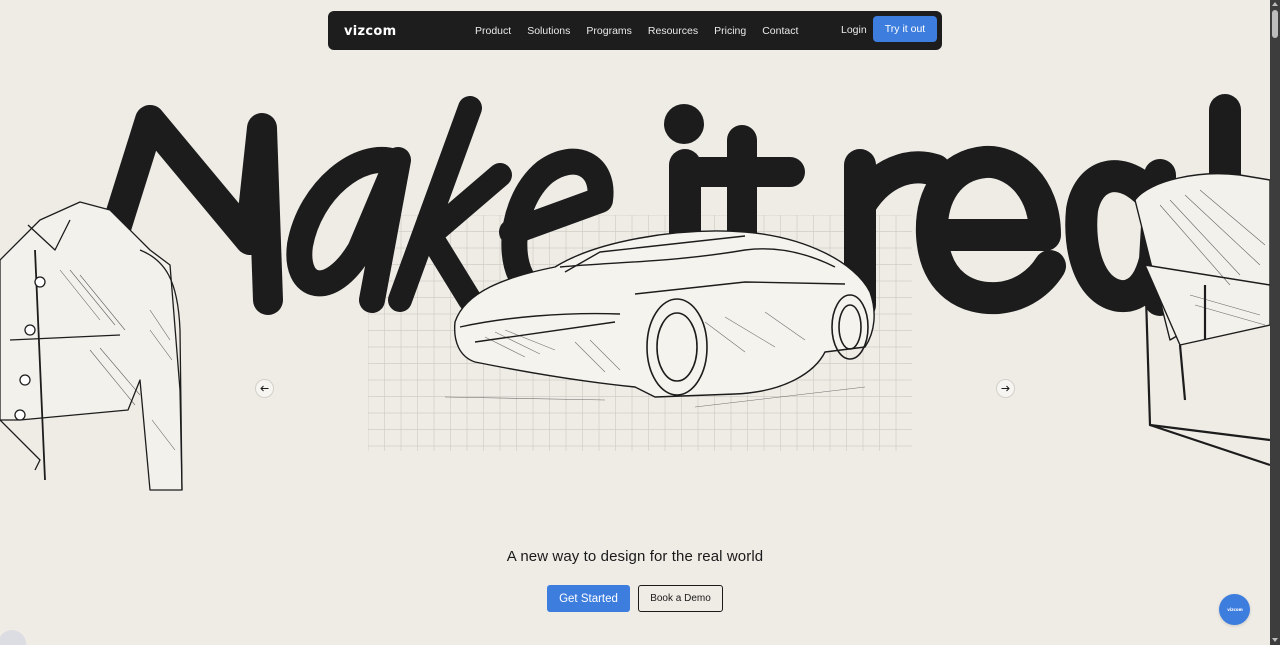 This screenshot has width=1280, height=645. What do you see at coordinates (1275, 24) in the screenshot?
I see `scroll-thumb` at bounding box center [1275, 24].